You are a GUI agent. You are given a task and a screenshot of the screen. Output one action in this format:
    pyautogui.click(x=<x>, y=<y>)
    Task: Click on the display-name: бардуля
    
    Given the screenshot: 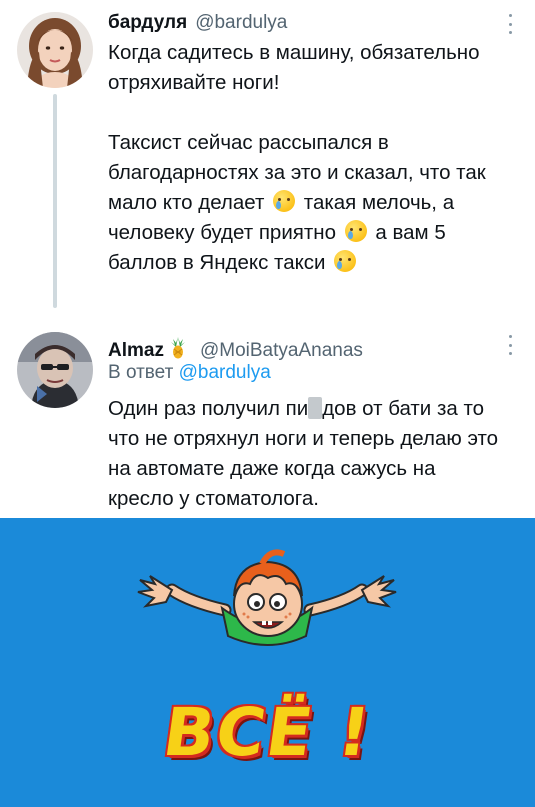 What is the action you would take?
    pyautogui.click(x=147, y=23)
    